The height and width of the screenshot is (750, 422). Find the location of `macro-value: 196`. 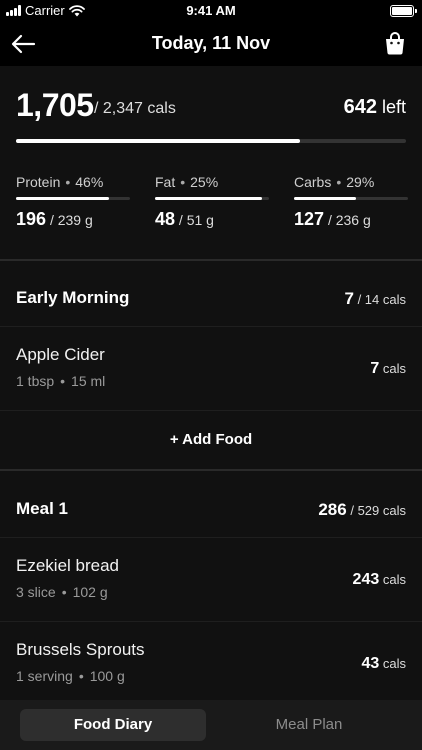

macro-value: 196 is located at coordinates (31, 219).